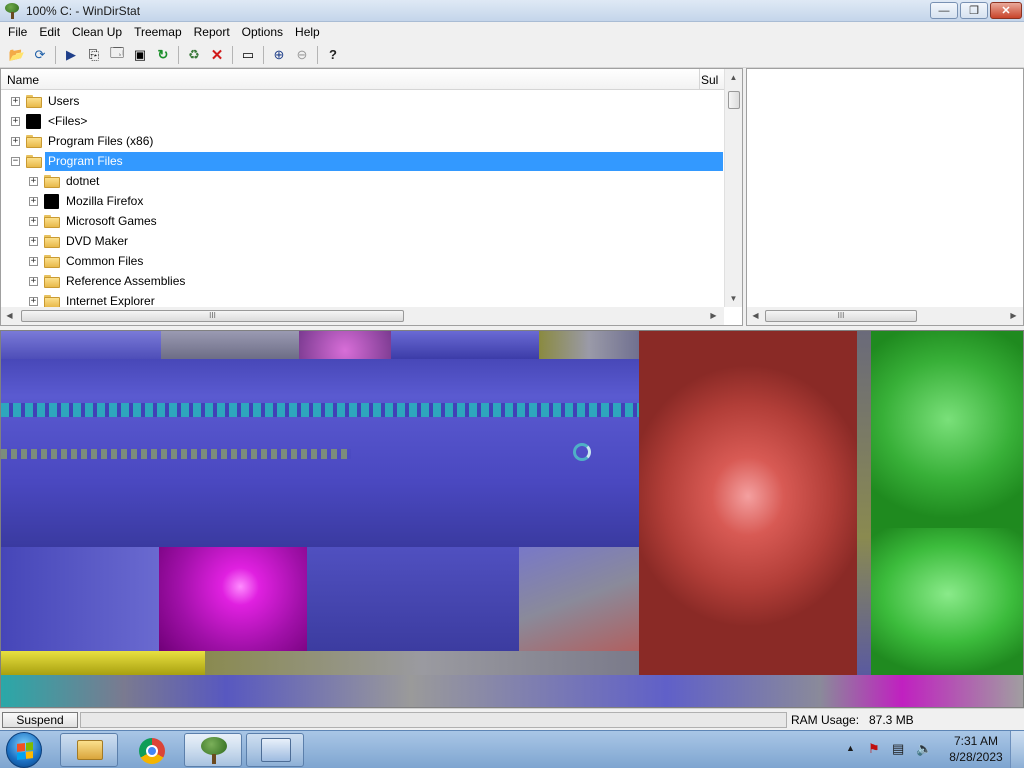 The height and width of the screenshot is (768, 1024). I want to click on taskbar-chrome, so click(151, 750).